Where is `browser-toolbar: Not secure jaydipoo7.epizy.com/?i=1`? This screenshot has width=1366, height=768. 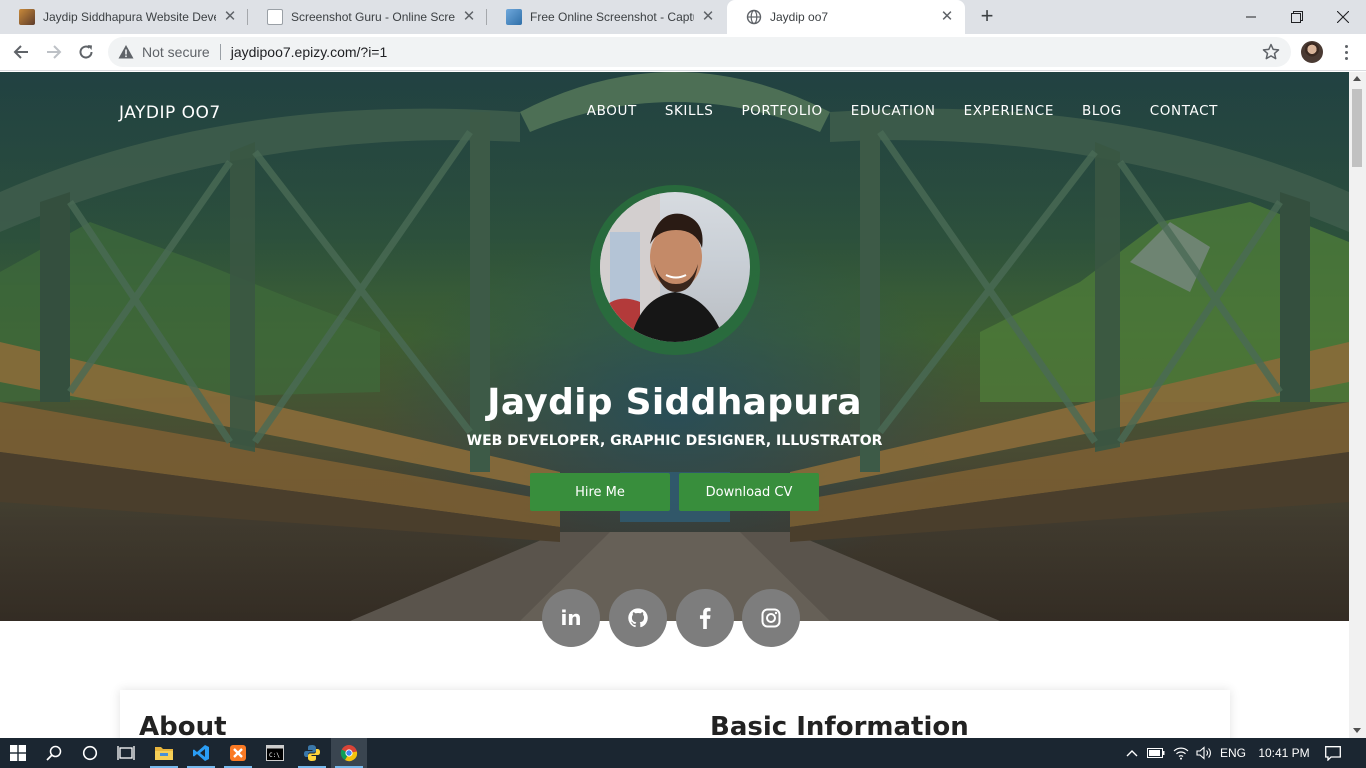 browser-toolbar: Not secure jaydipoo7.epizy.com/?i=1 is located at coordinates (683, 52).